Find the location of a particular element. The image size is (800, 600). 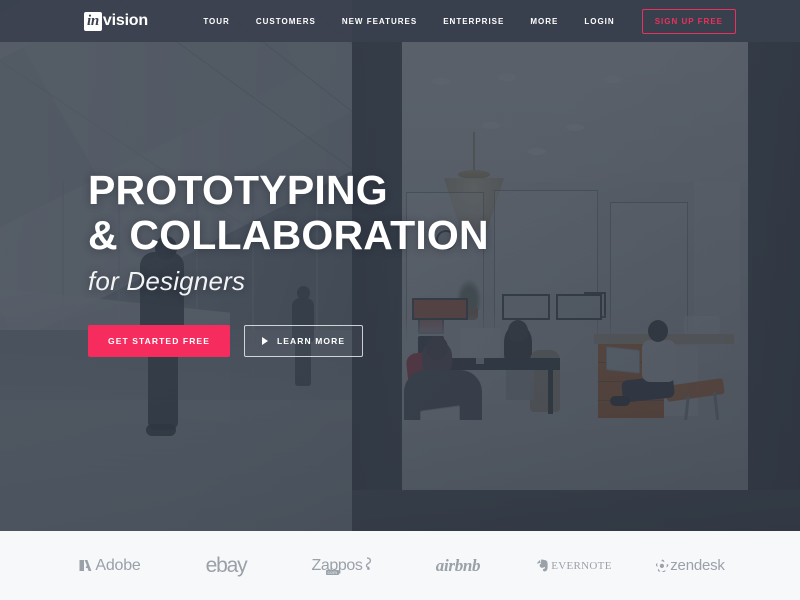

adobe-logo: Adobe is located at coordinates (110, 565).